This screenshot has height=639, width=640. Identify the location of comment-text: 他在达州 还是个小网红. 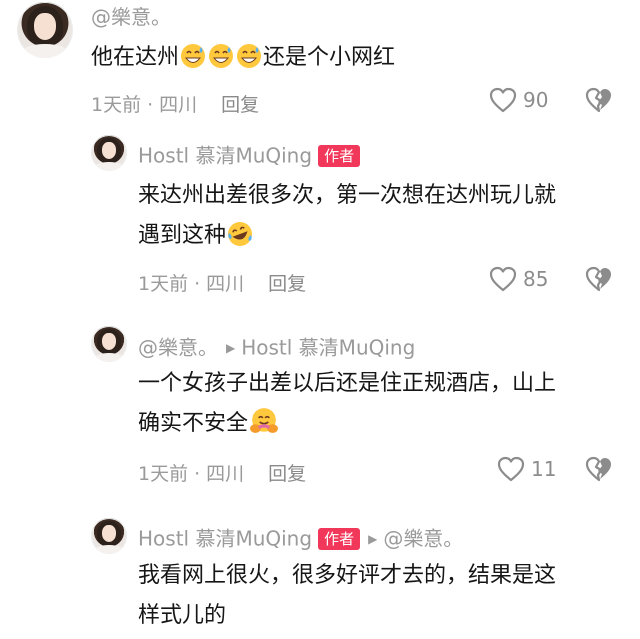
(243, 57).